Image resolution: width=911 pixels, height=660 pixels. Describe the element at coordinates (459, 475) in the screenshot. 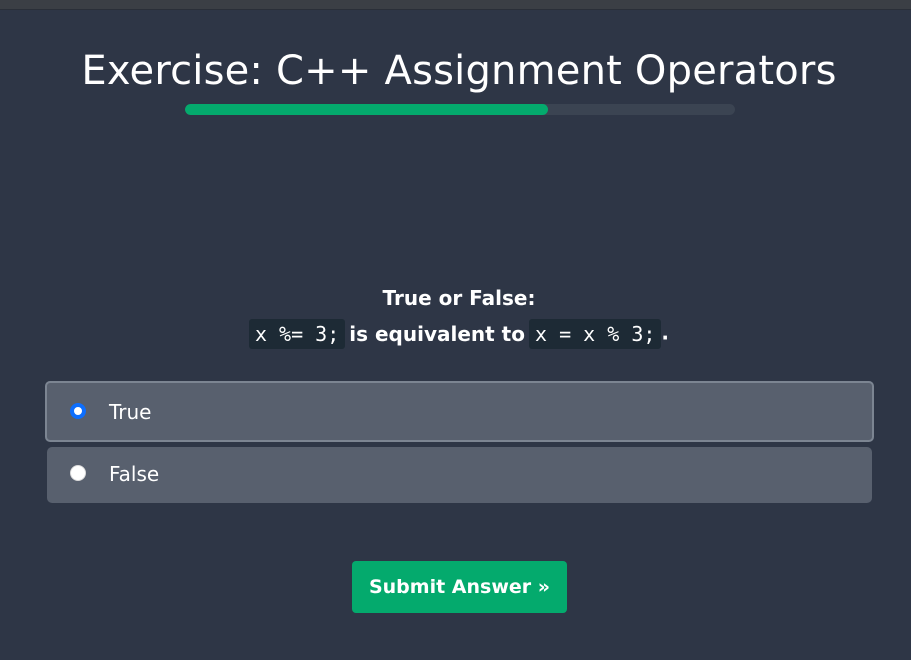

I see `answer-option-false: False` at that location.